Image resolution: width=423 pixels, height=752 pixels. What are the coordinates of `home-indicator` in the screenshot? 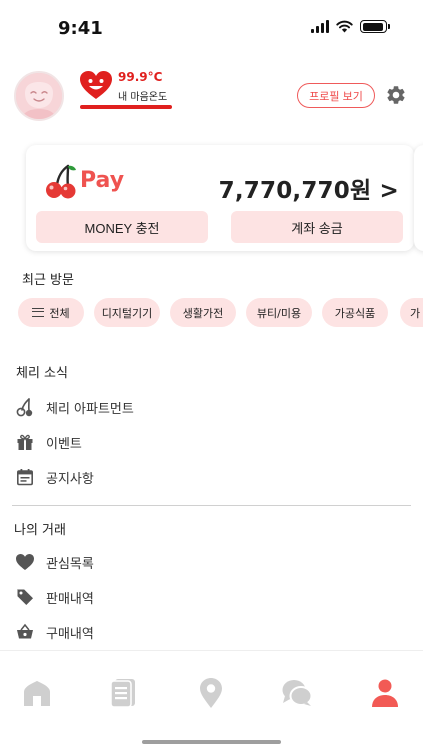 It's located at (211, 742).